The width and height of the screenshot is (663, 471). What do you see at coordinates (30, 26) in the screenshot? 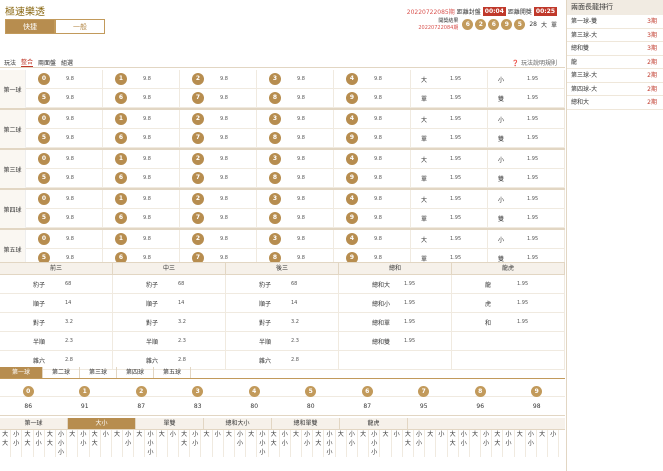
I see `tab-quick: 快捷` at bounding box center [30, 26].